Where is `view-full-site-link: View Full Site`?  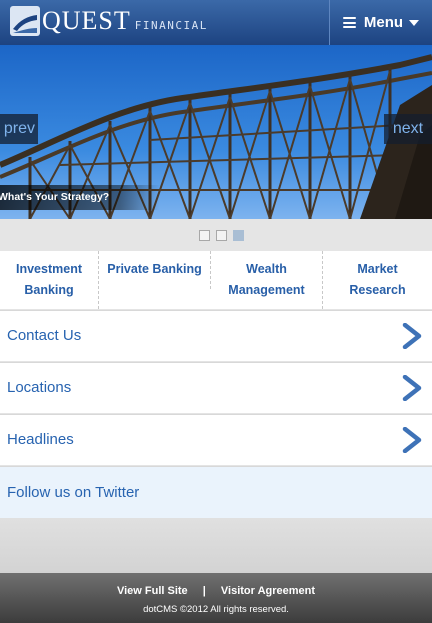
view-full-site-link: View Full Site is located at coordinates (152, 591).